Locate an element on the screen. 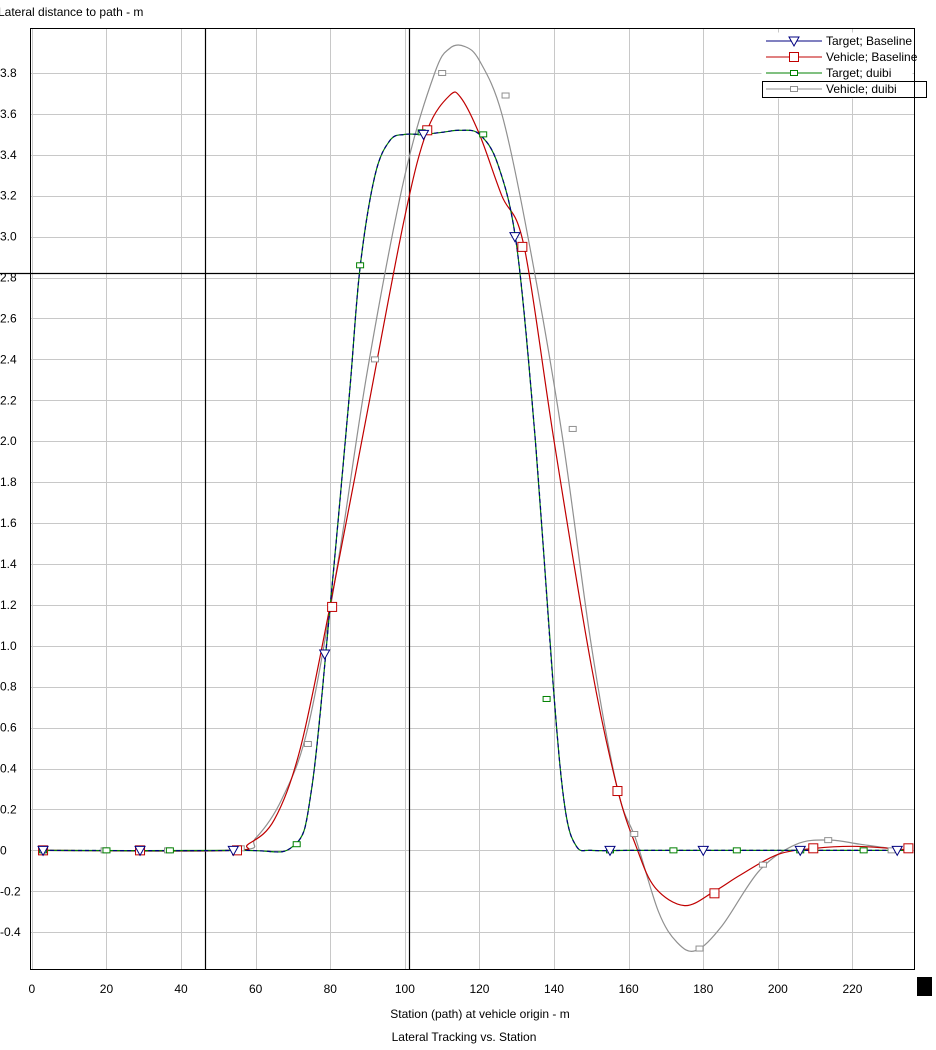 This screenshot has height=1050, width=936. x-tick-label: 100 is located at coordinates (405, 989).